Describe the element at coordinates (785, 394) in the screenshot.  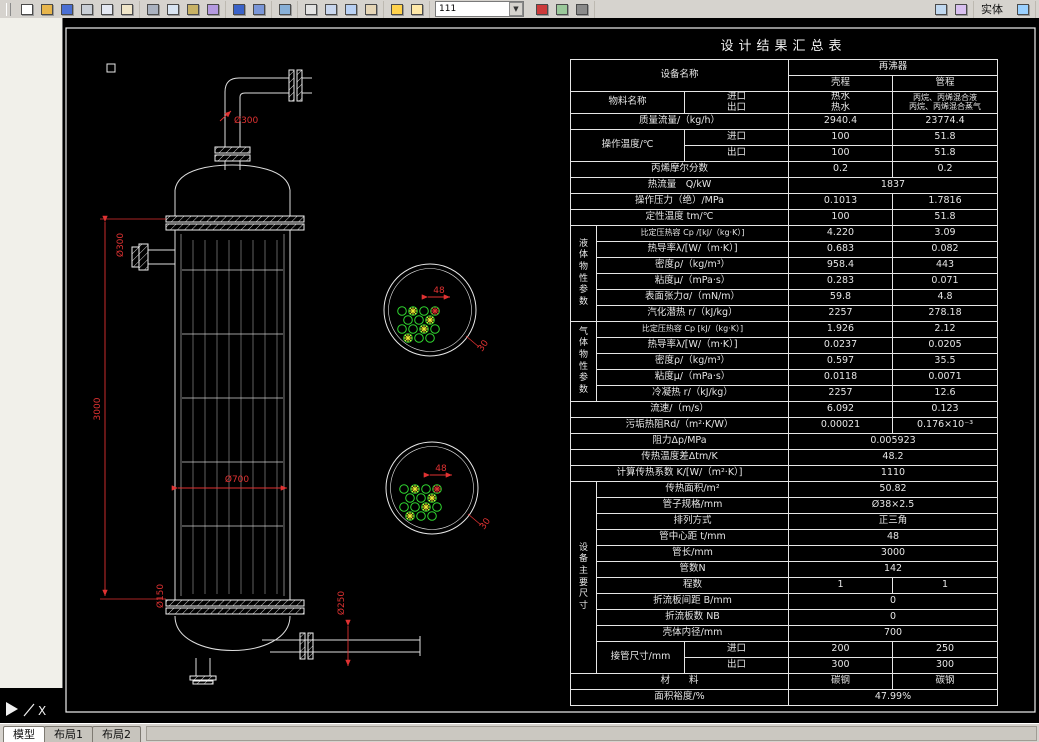
I see `table-row: 冷凝热 r/（kJ/kg） 2257 12.6` at that location.